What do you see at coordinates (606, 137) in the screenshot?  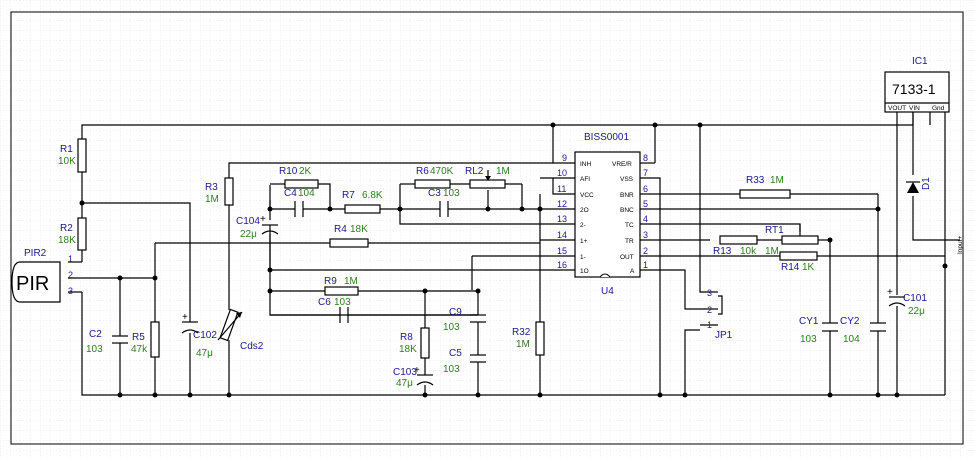 I see `u4-part: BISS0001` at bounding box center [606, 137].